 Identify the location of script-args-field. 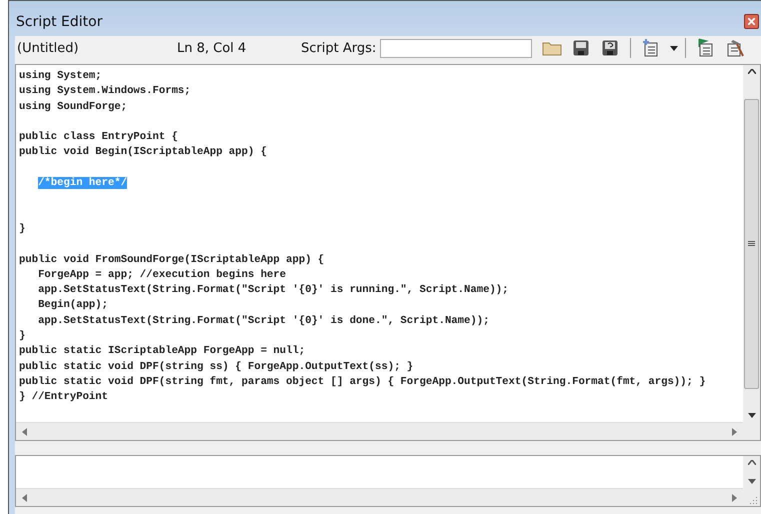
(456, 48).